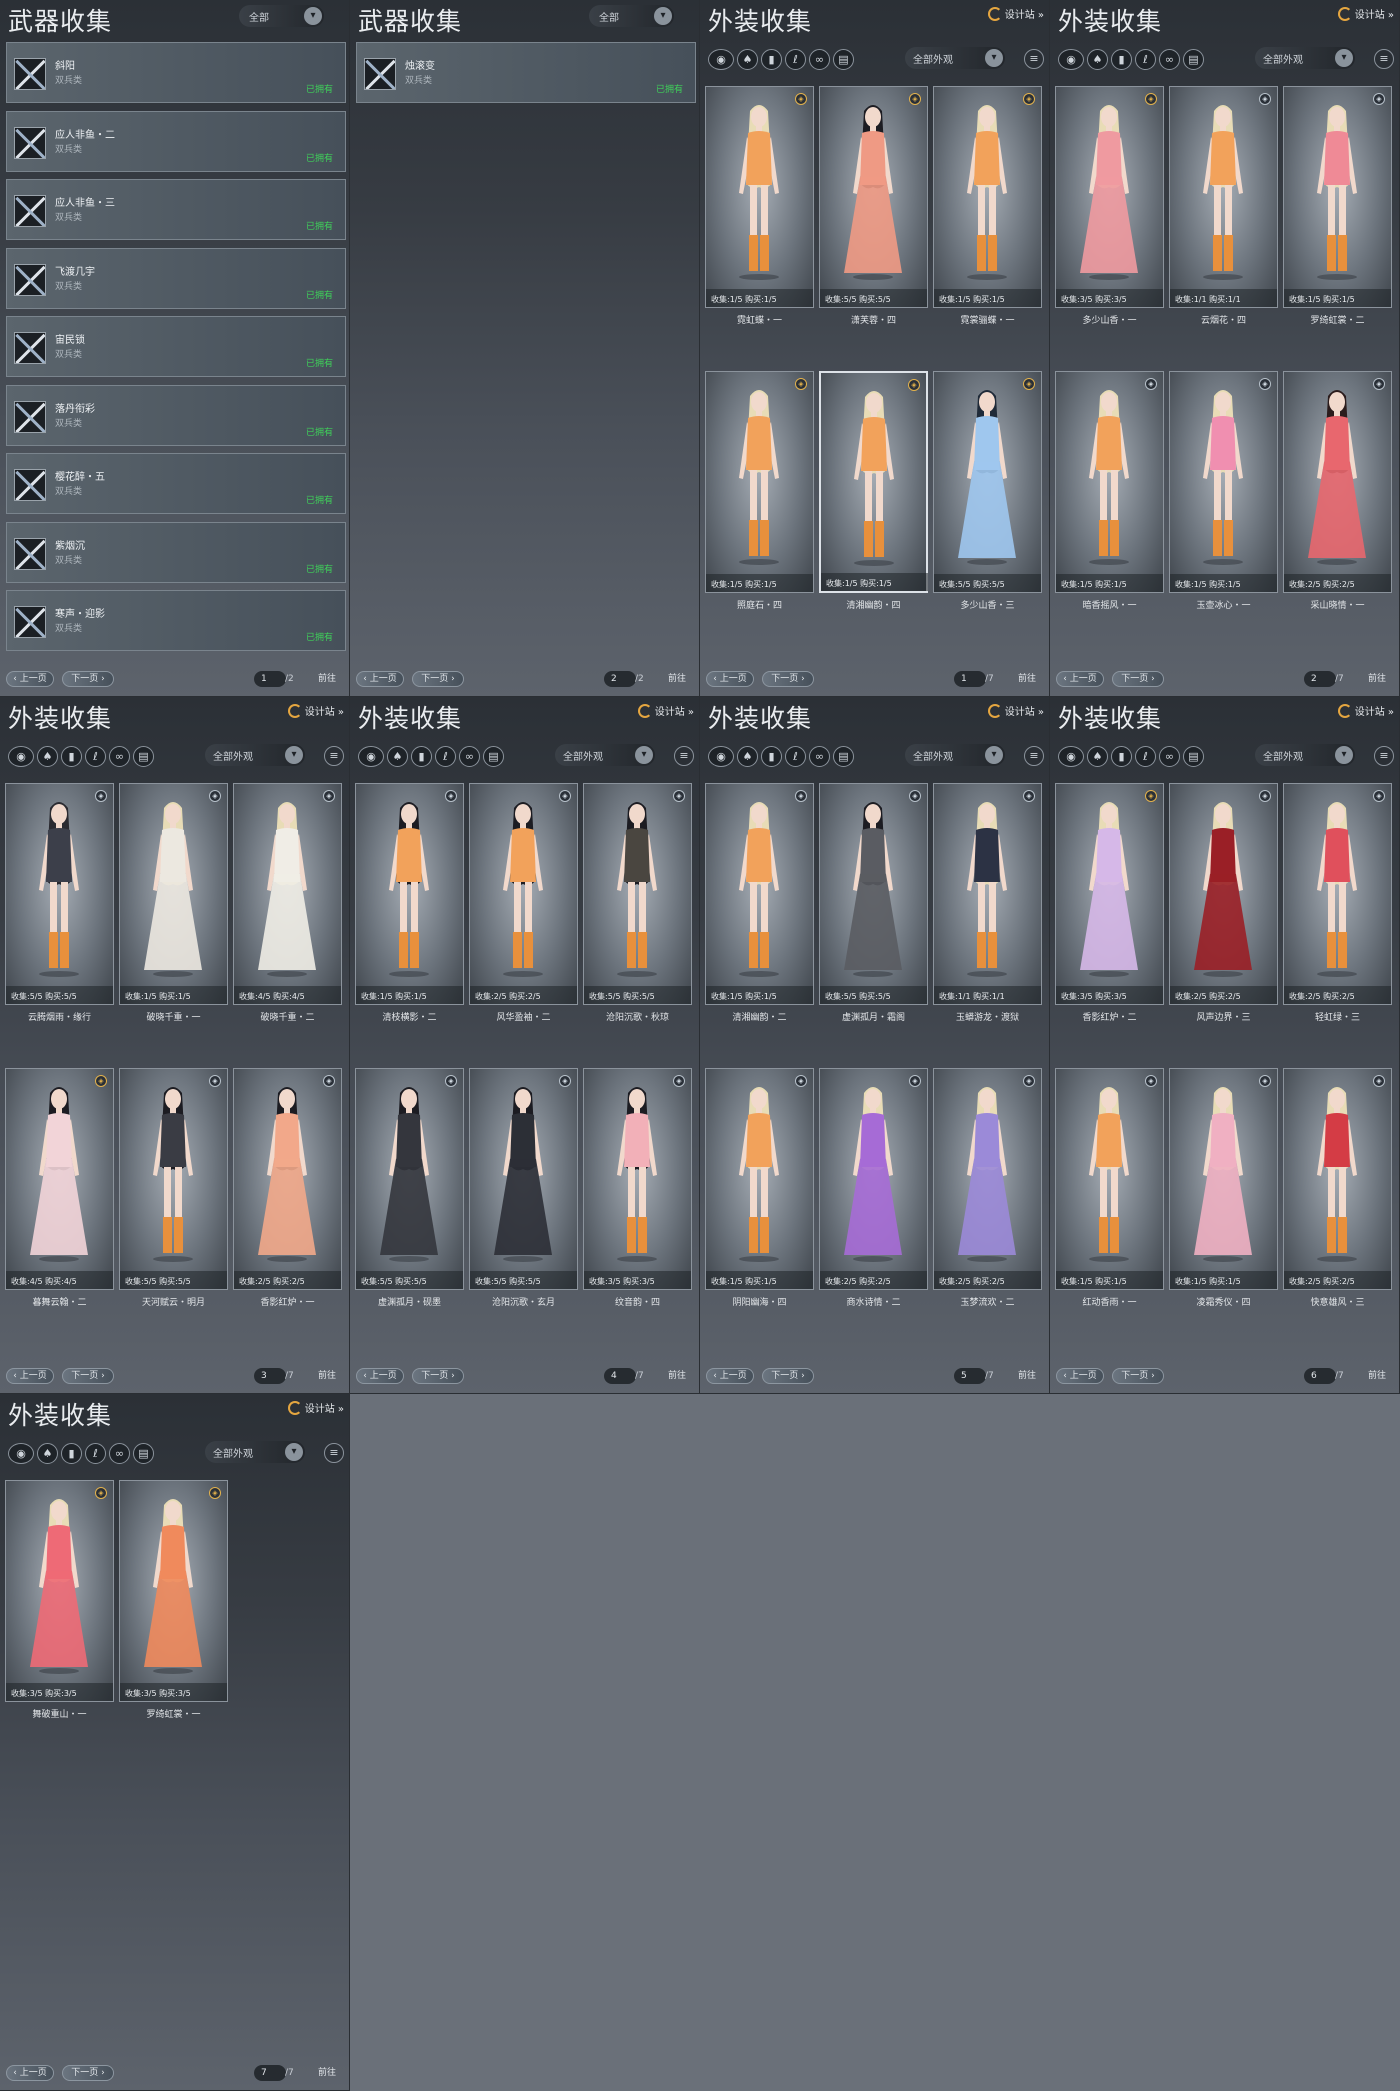 This screenshot has height=2091, width=1400. I want to click on weapon-list-item: 应人非鱼・二 双兵类 已拥有, so click(176, 141).